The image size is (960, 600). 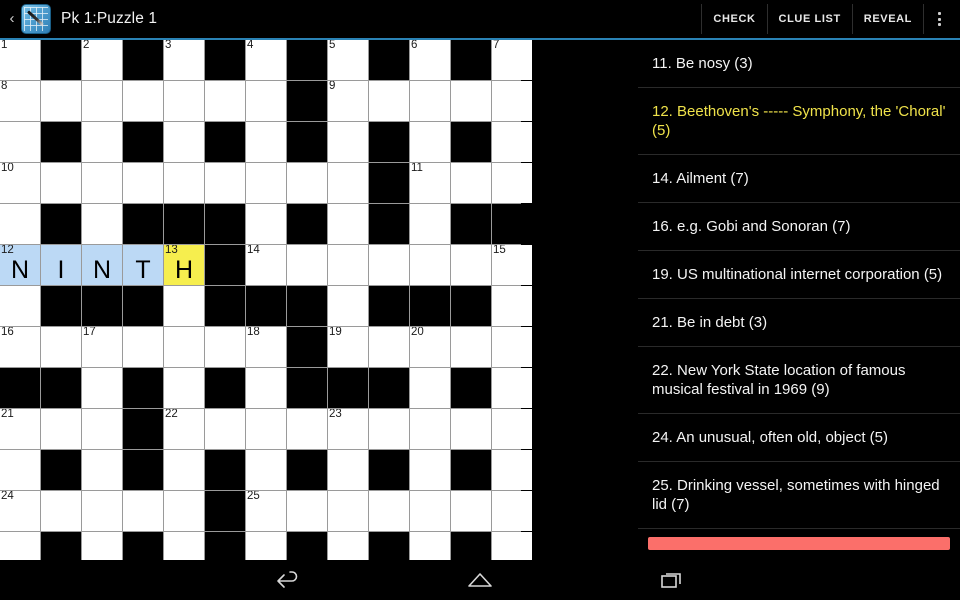 What do you see at coordinates (184, 60) in the screenshot?
I see `grid-cell: 3` at bounding box center [184, 60].